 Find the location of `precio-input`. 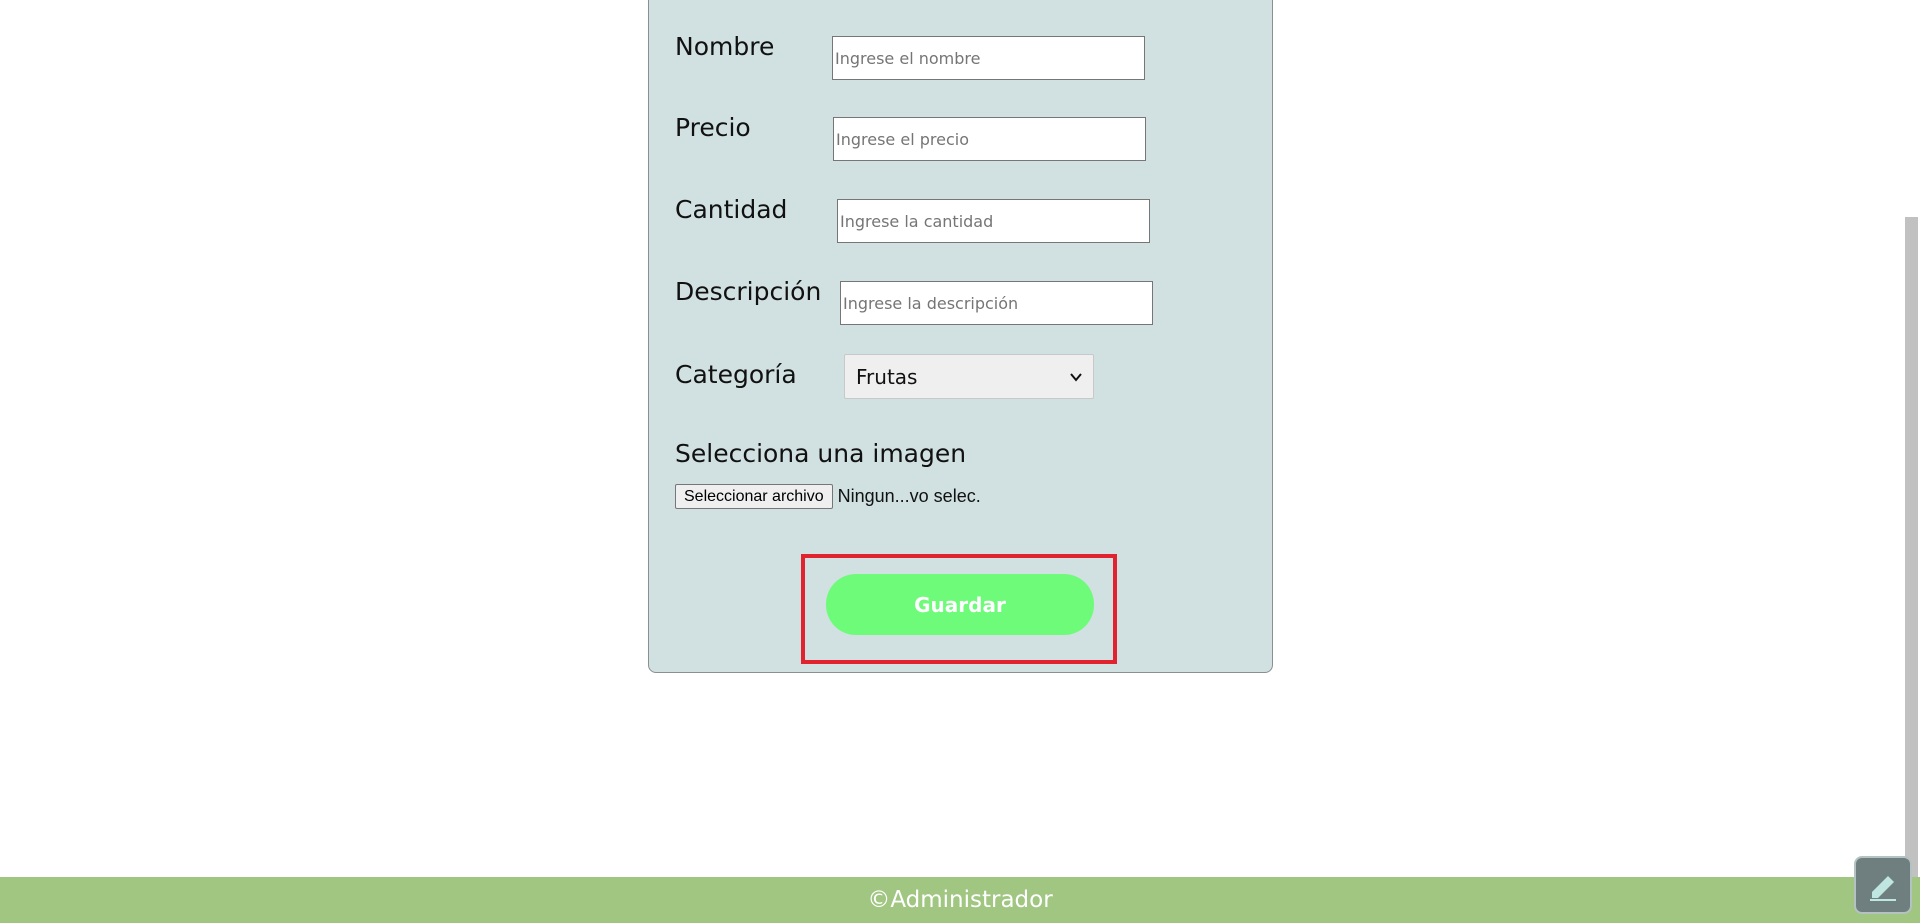

precio-input is located at coordinates (989, 139).